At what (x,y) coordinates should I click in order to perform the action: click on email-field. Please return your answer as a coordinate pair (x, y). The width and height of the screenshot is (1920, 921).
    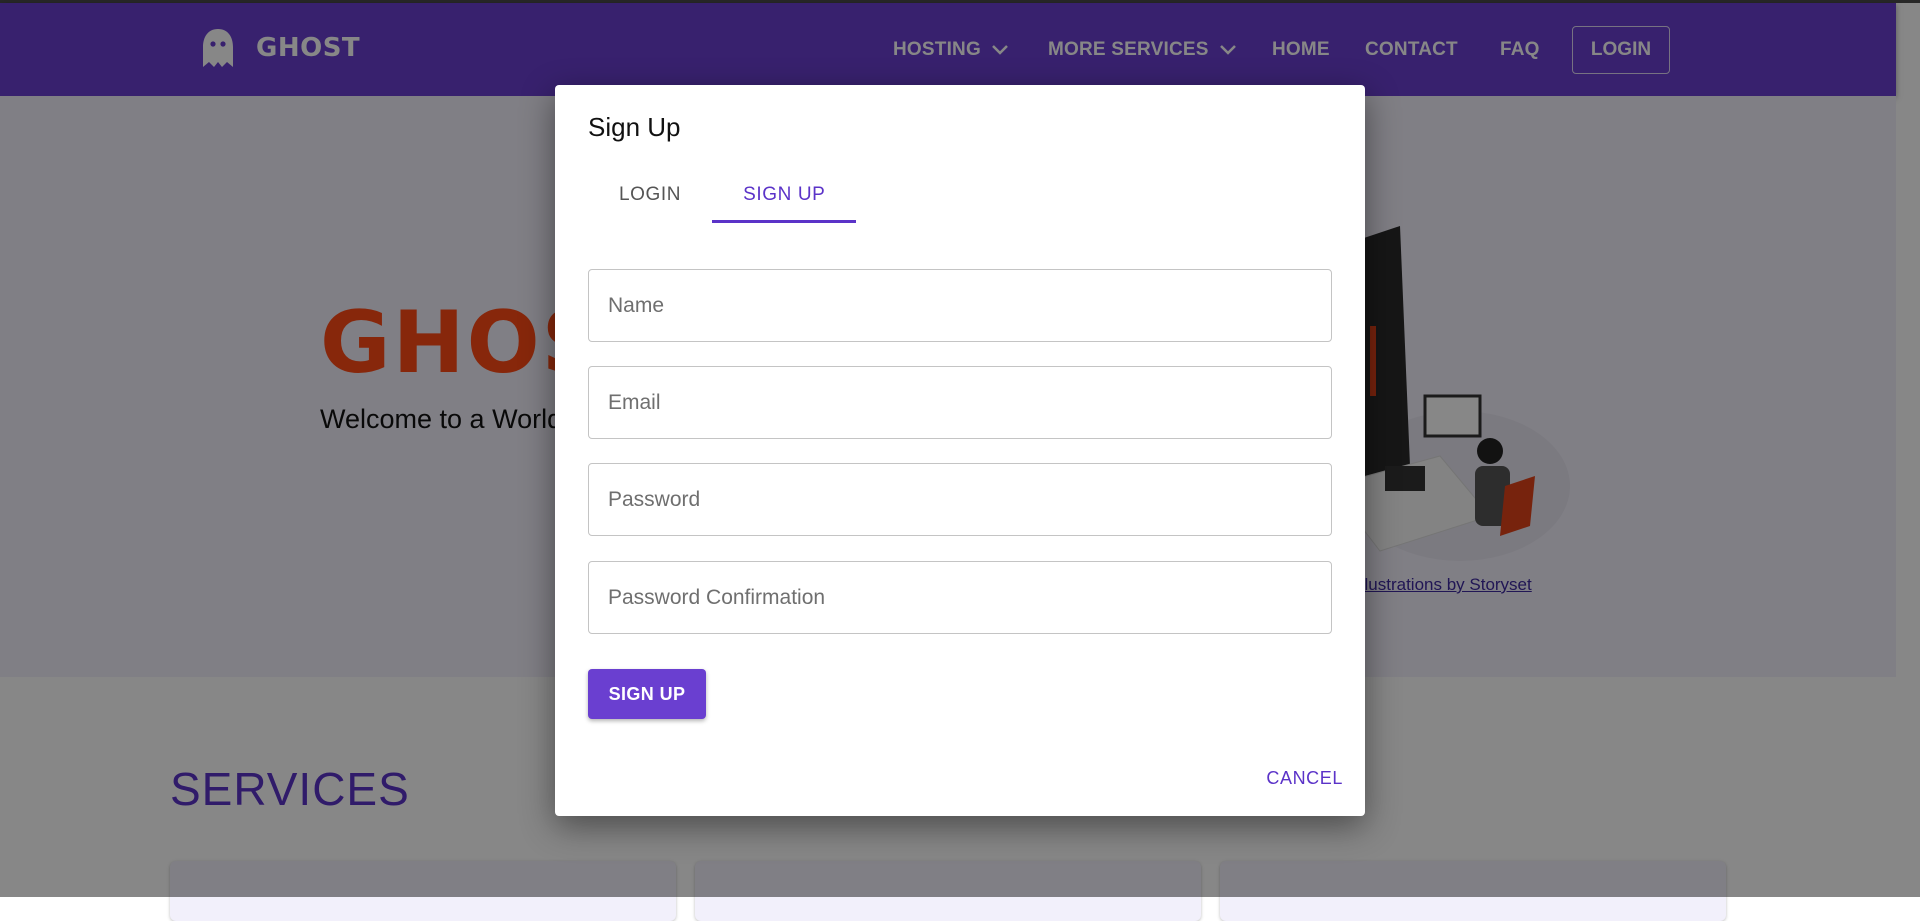
    Looking at the image, I should click on (960, 402).